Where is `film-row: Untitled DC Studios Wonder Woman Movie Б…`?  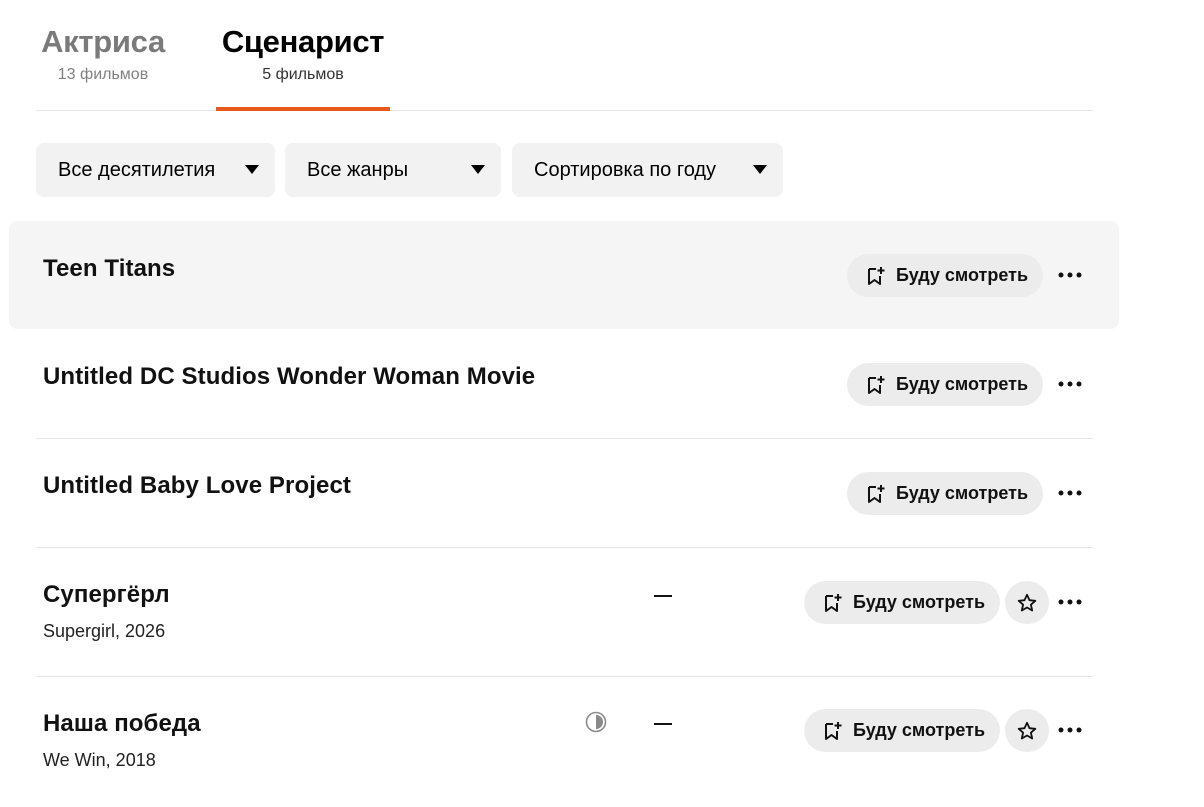 film-row: Untitled DC Studios Wonder Woman Movie Б… is located at coordinates (564, 384).